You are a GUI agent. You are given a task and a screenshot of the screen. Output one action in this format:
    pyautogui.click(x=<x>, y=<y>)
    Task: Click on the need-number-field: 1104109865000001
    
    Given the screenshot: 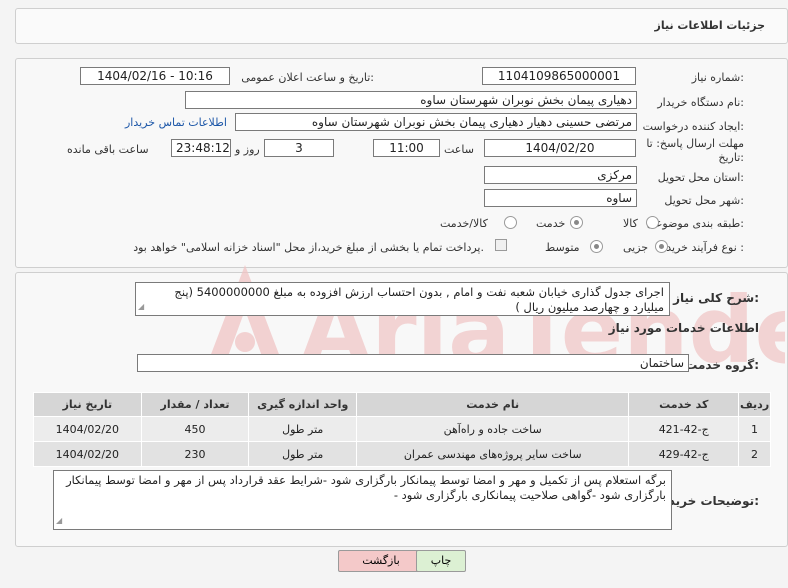 What is the action you would take?
    pyautogui.click(x=559, y=76)
    